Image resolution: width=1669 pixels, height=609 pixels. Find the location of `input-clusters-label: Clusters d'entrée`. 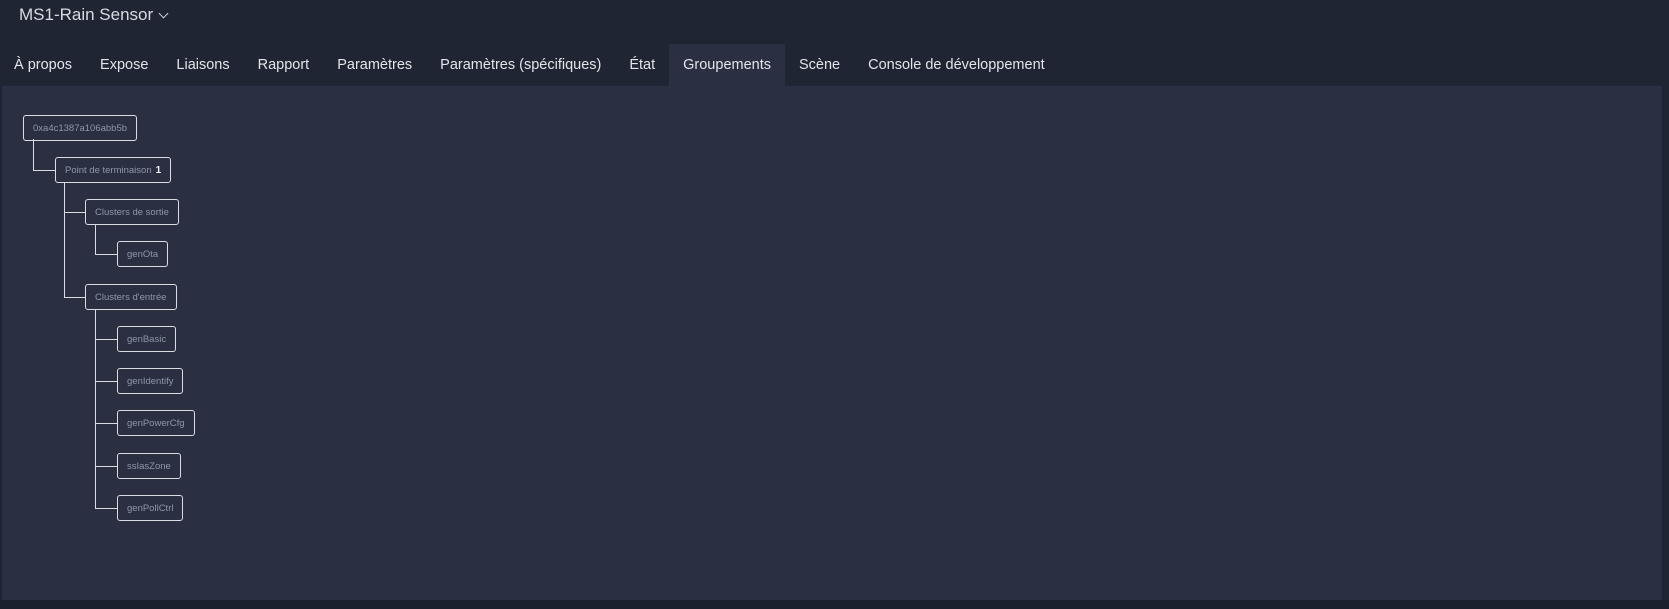

input-clusters-label: Clusters d'entrée is located at coordinates (131, 297).